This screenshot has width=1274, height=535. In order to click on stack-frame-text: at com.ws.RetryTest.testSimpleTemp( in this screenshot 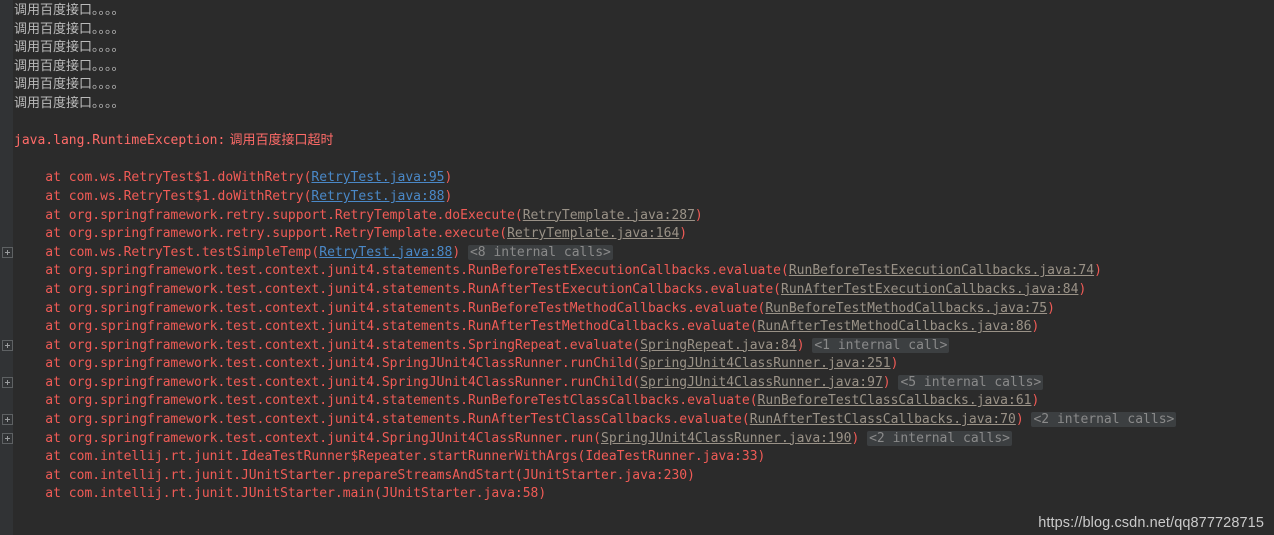, I will do `click(167, 252)`.